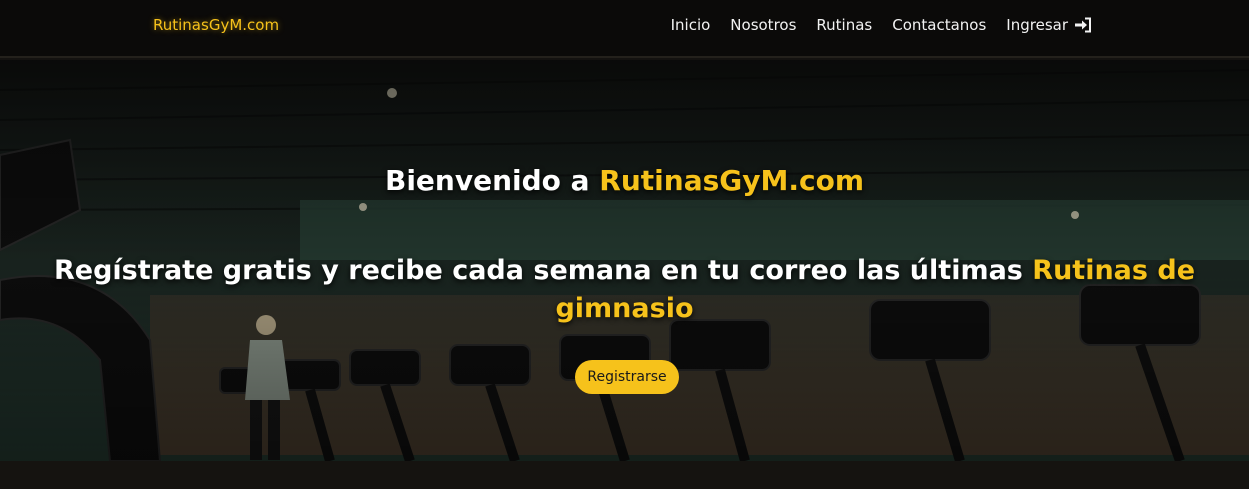  I want to click on login-icon, so click(1083, 25).